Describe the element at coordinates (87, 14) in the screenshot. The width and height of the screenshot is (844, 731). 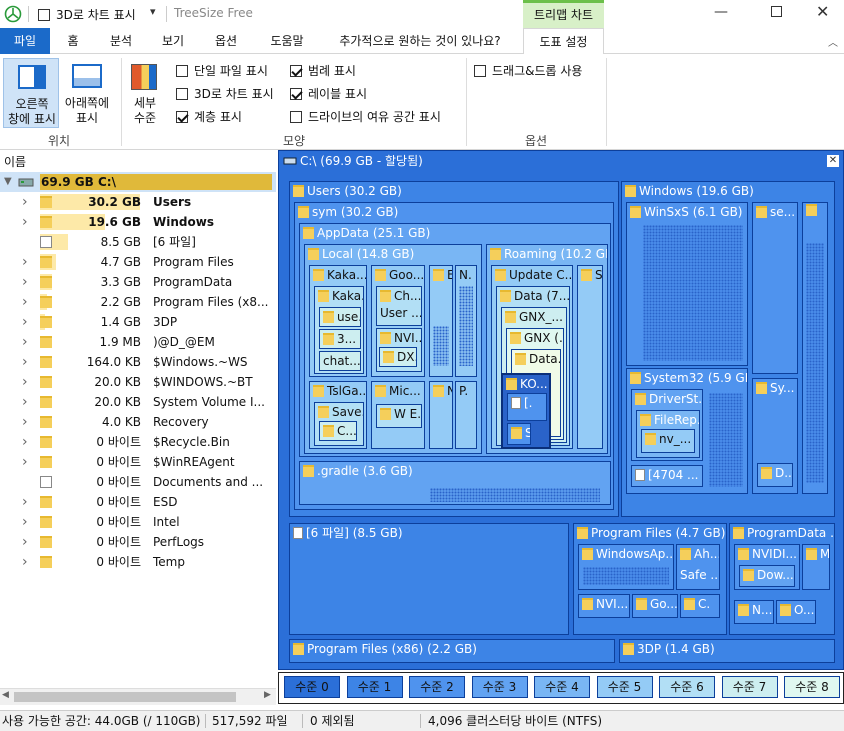
I see `qat-3d-toggle: 3D로 차트 표시` at that location.